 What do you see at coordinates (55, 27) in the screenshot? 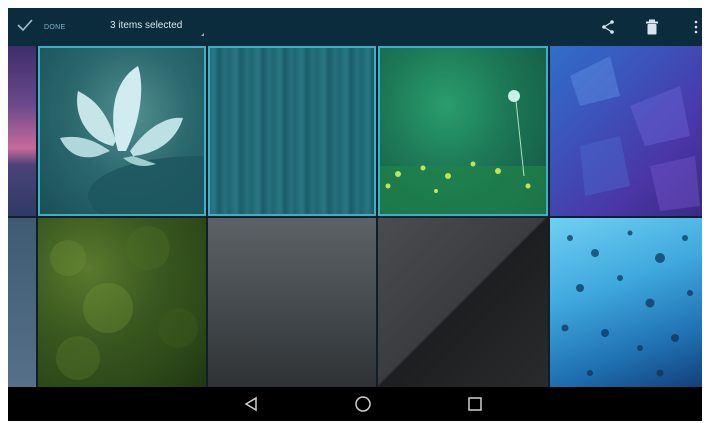
I see `done-label: DONE` at bounding box center [55, 27].